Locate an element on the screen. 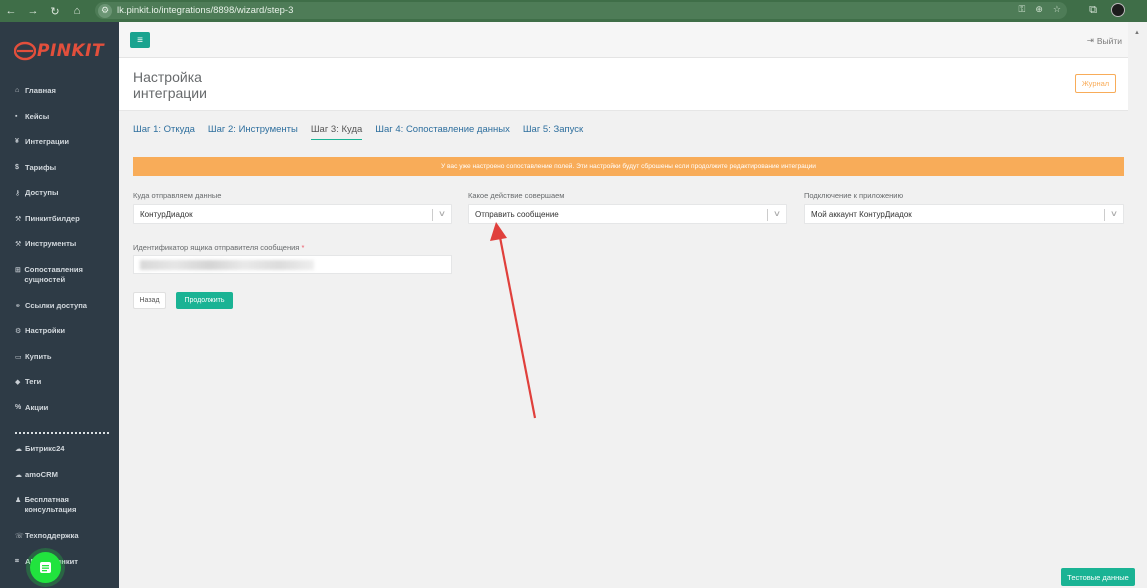 This screenshot has height=588, width=1147. dollar-icon: $ is located at coordinates (17, 167).